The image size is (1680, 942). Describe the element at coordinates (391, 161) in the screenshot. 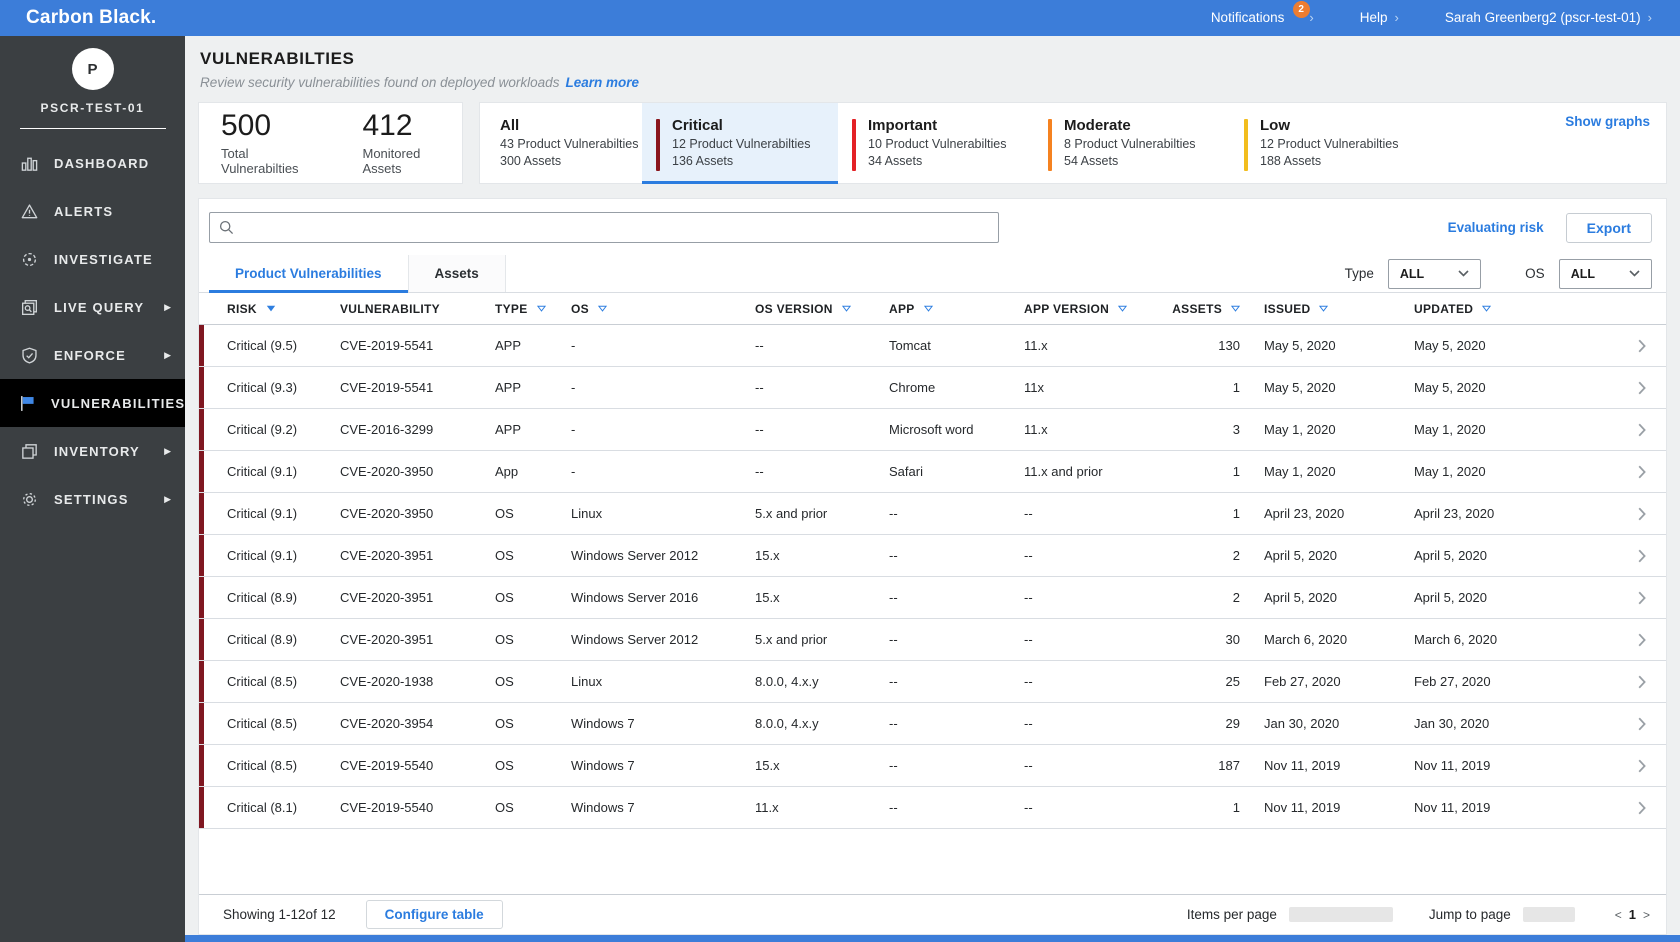

I see `monitored-assets-label: Monitored Assets` at that location.